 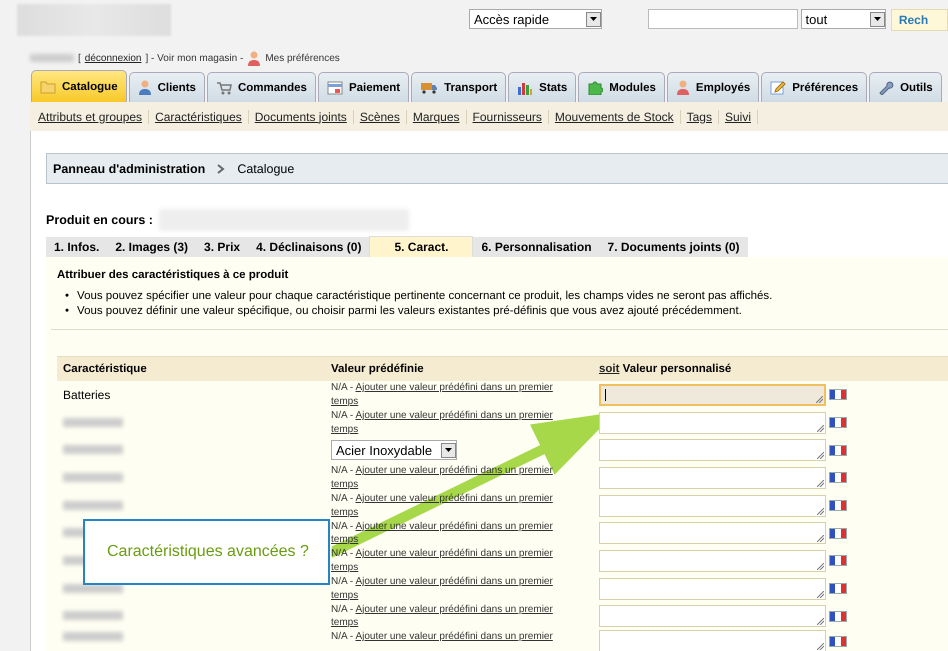 What do you see at coordinates (674, 247) in the screenshot?
I see `product-tab: 7. Documents joints (0)` at bounding box center [674, 247].